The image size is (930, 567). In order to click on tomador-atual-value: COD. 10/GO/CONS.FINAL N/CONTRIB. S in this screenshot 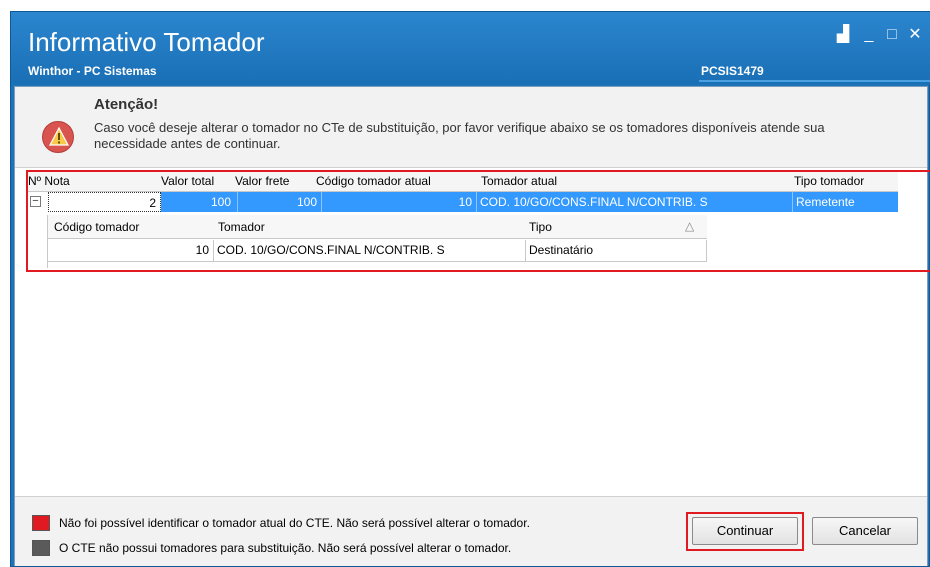, I will do `click(594, 202)`.